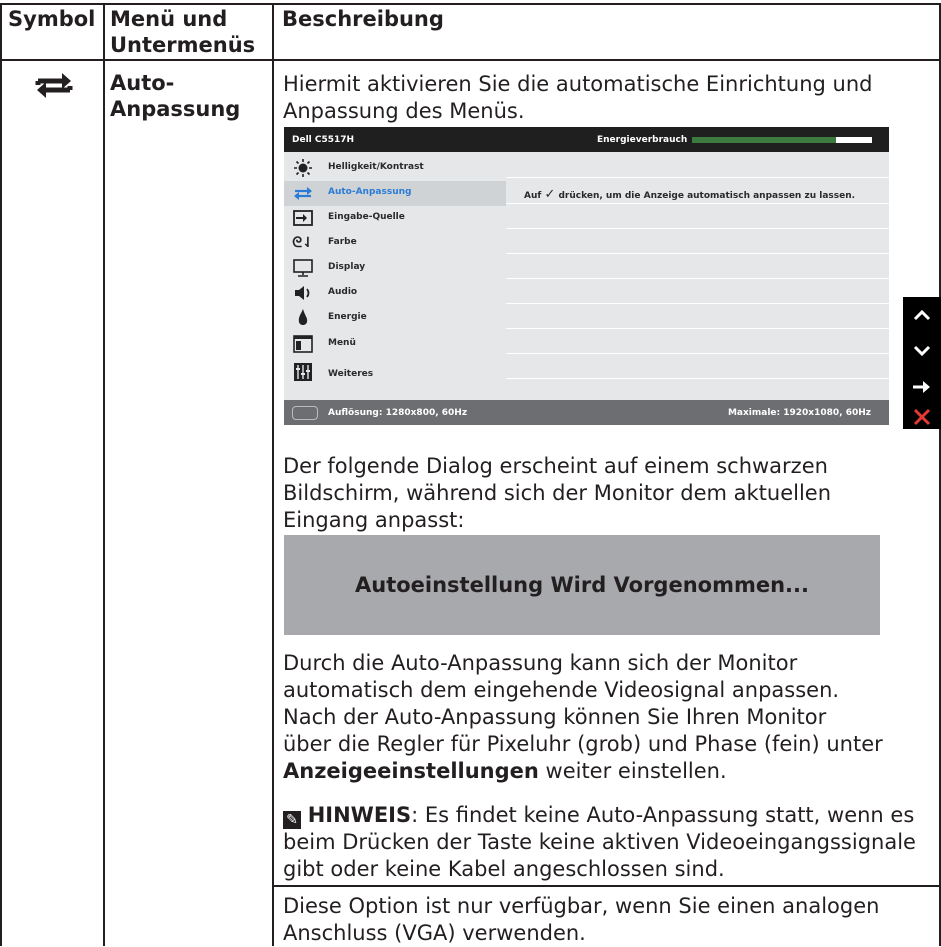 The height and width of the screenshot is (947, 941). What do you see at coordinates (370, 192) in the screenshot?
I see `osd-item-label: Auto-Anpassung` at bounding box center [370, 192].